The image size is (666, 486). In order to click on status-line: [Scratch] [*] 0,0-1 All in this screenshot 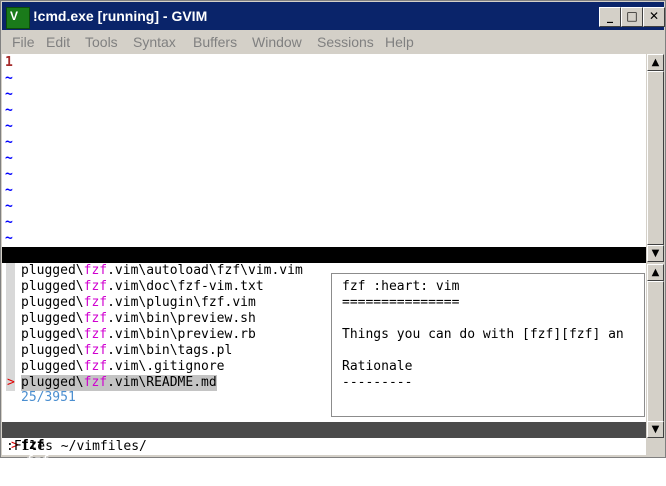, I will do `click(324, 270)`.